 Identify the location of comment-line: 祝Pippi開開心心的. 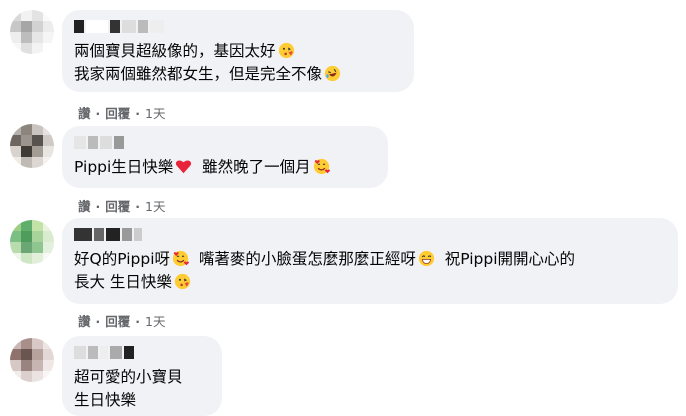
(510, 259).